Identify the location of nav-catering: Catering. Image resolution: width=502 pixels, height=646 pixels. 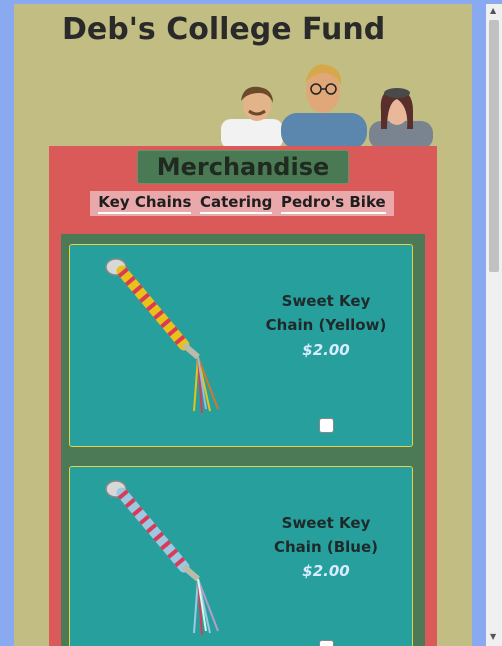
(236, 203).